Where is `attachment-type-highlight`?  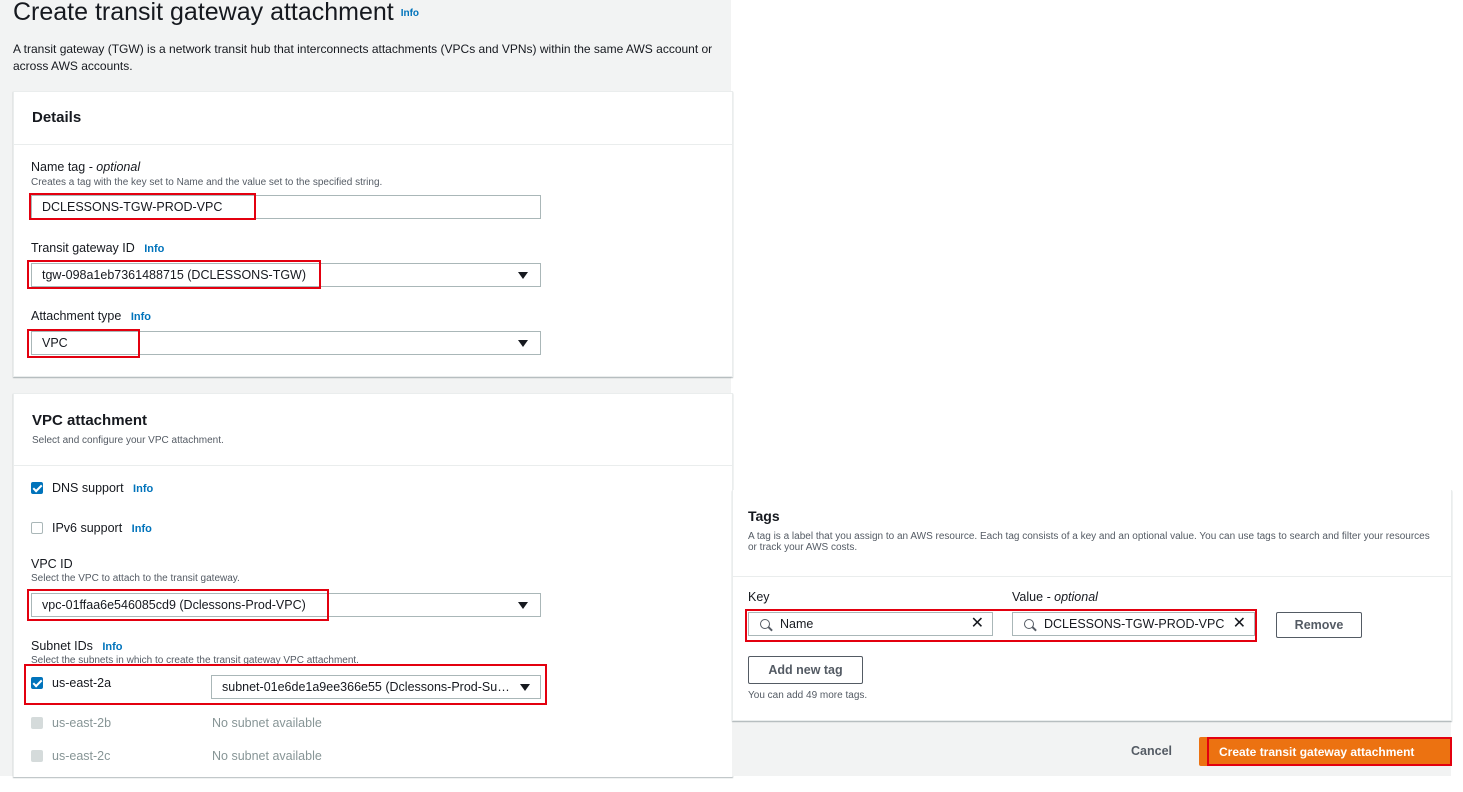
attachment-type-highlight is located at coordinates (83, 343).